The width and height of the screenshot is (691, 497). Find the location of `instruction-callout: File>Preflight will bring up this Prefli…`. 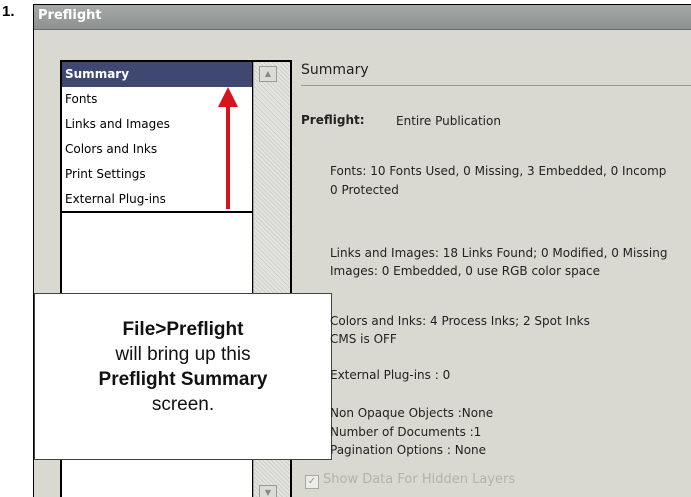

instruction-callout: File>Preflight will bring up this Prefli… is located at coordinates (183, 376).